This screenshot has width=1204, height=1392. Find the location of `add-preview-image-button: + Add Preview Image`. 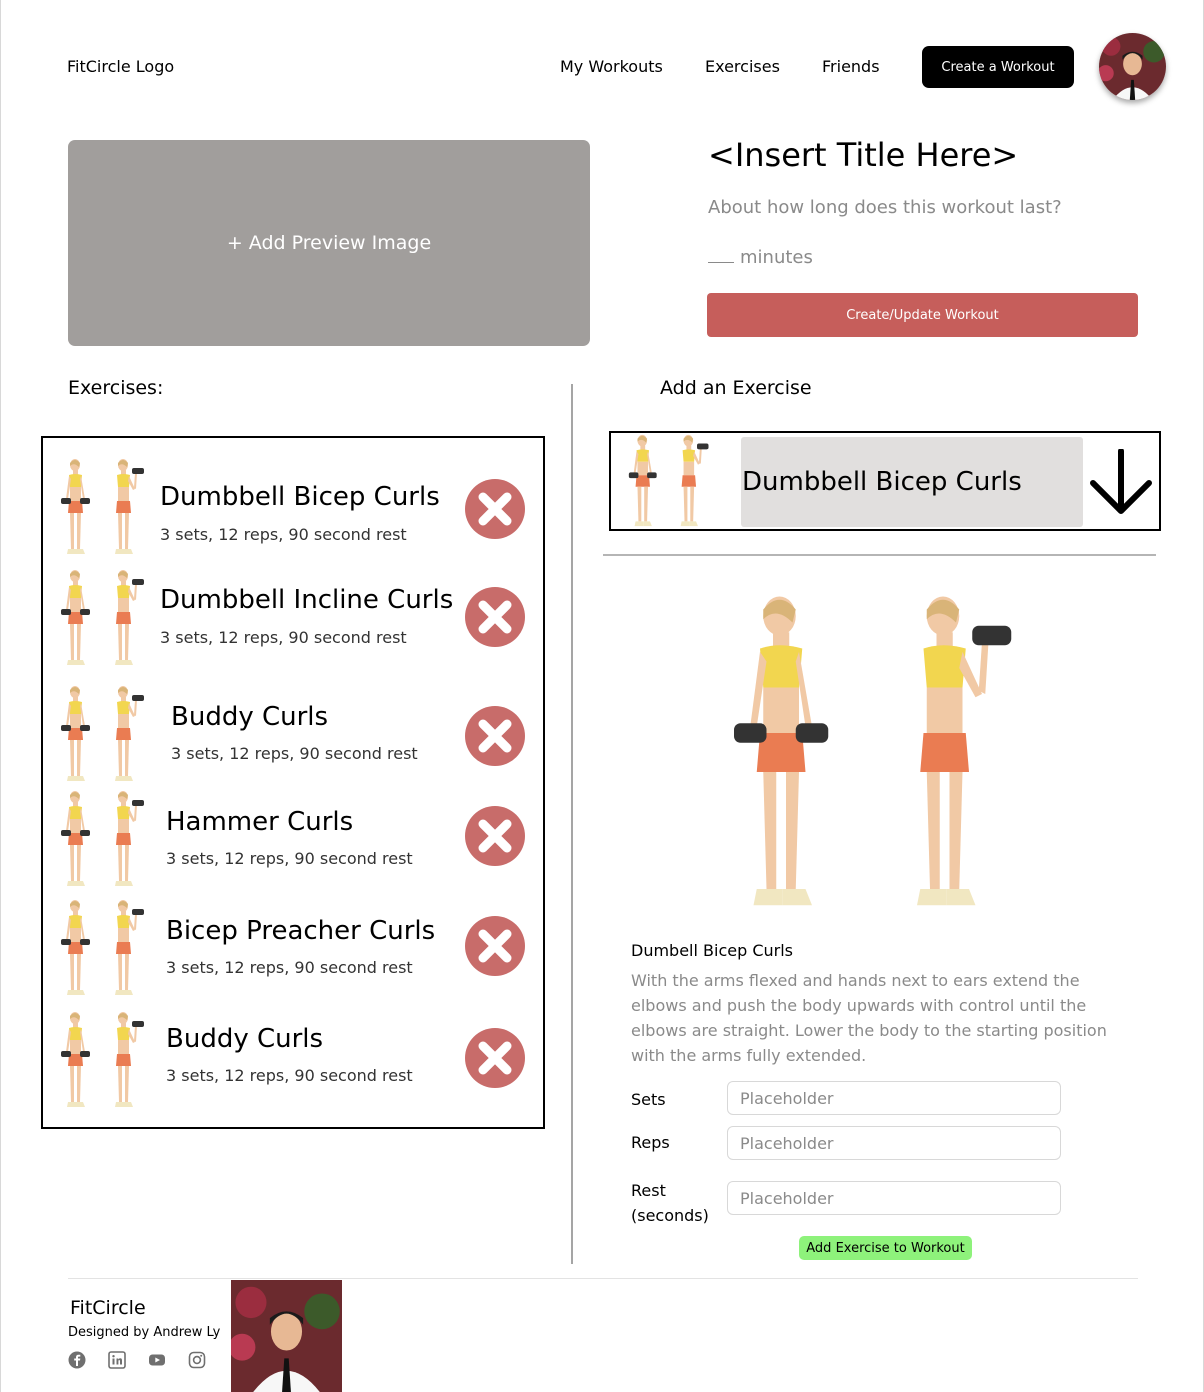

add-preview-image-button: + Add Preview Image is located at coordinates (329, 243).